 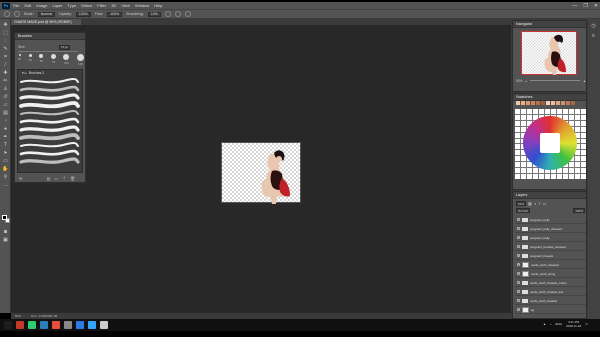 What do you see at coordinates (550, 247) in the screenshot?
I see `layer-row: pregnant_breasts_dressed` at bounding box center [550, 247].